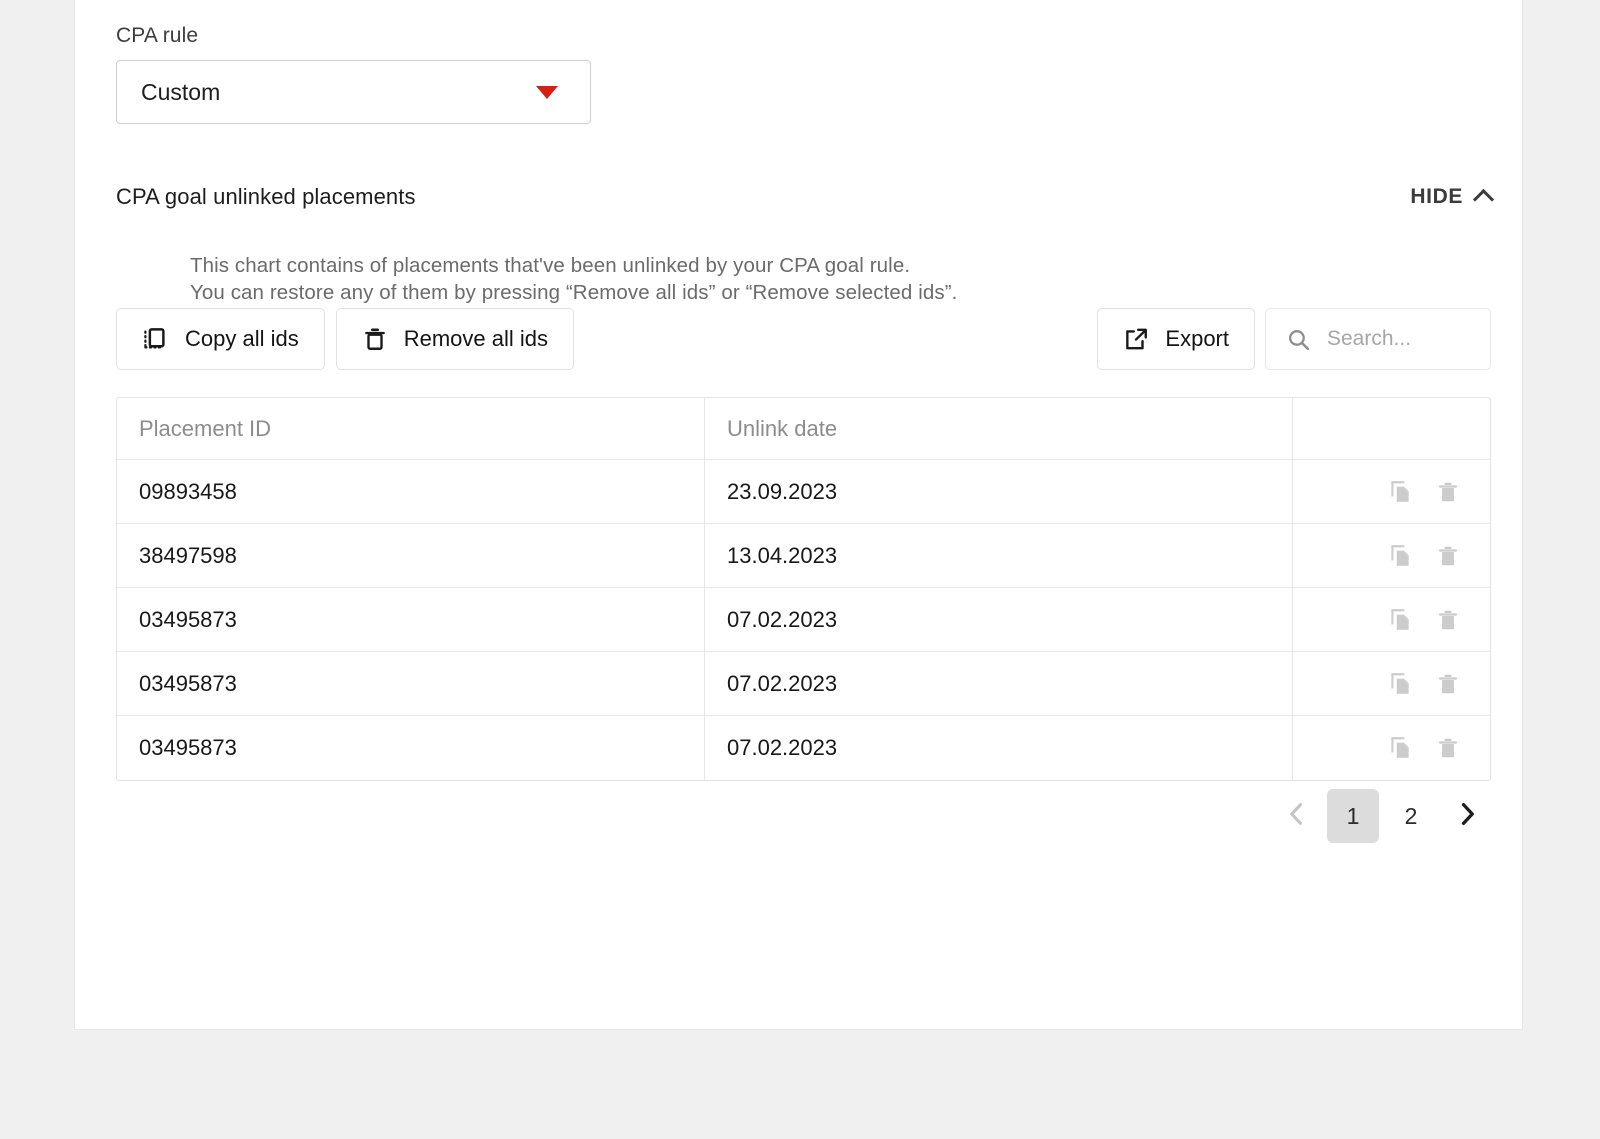 This screenshot has width=1600, height=1139. Describe the element at coordinates (411, 428) in the screenshot. I see `column-header-placement-id: Placement ID` at that location.